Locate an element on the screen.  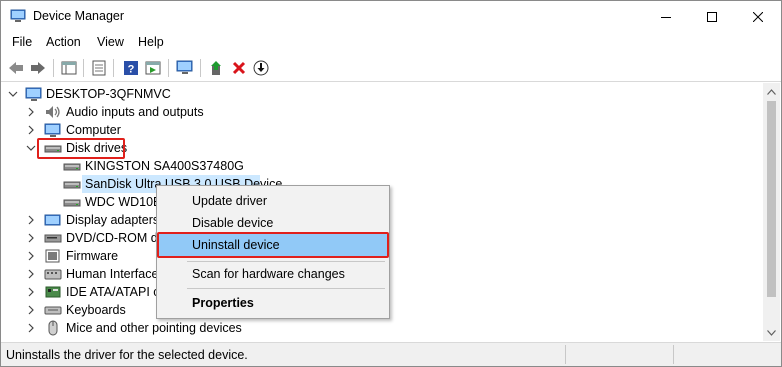
uninstall-icon is located at coordinates (239, 68).